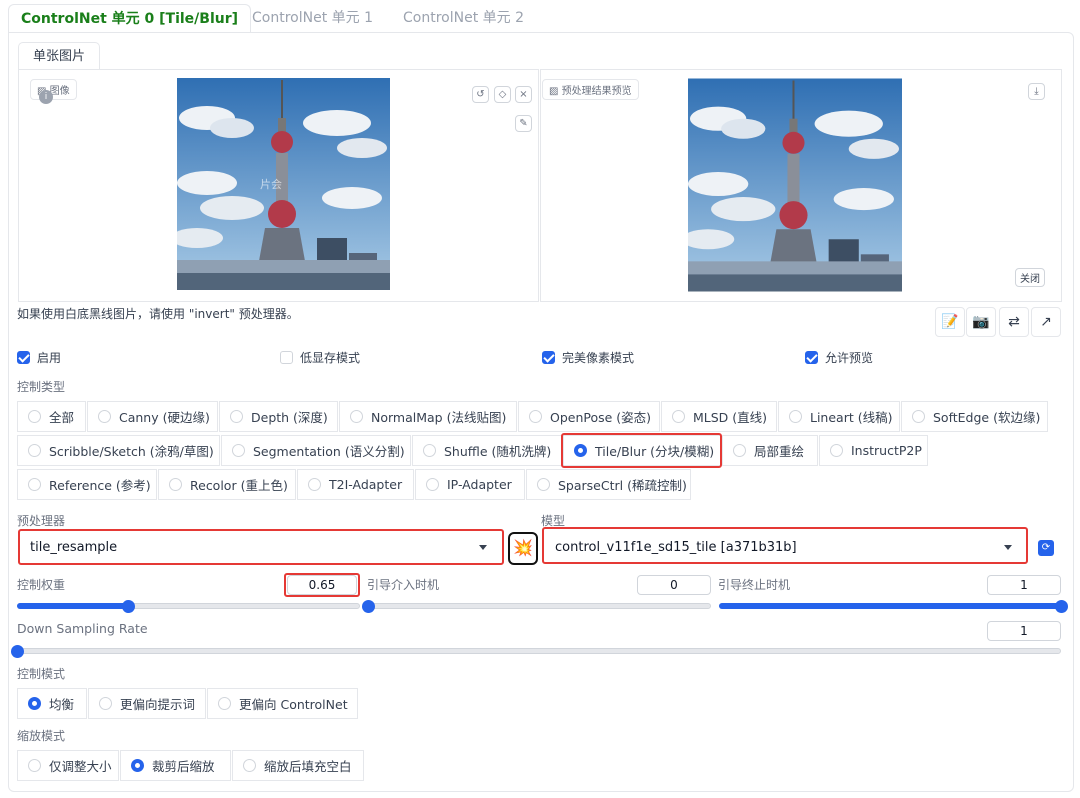 This screenshot has width=1080, height=798. Describe the element at coordinates (480, 94) in the screenshot. I see `rotate-icon: ↺` at that location.